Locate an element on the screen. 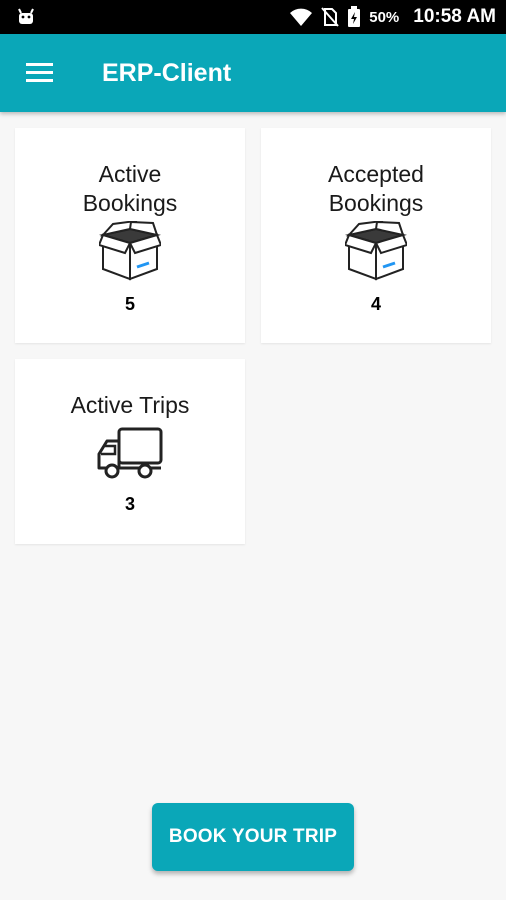  active-trips-count: 3 is located at coordinates (129, 504).